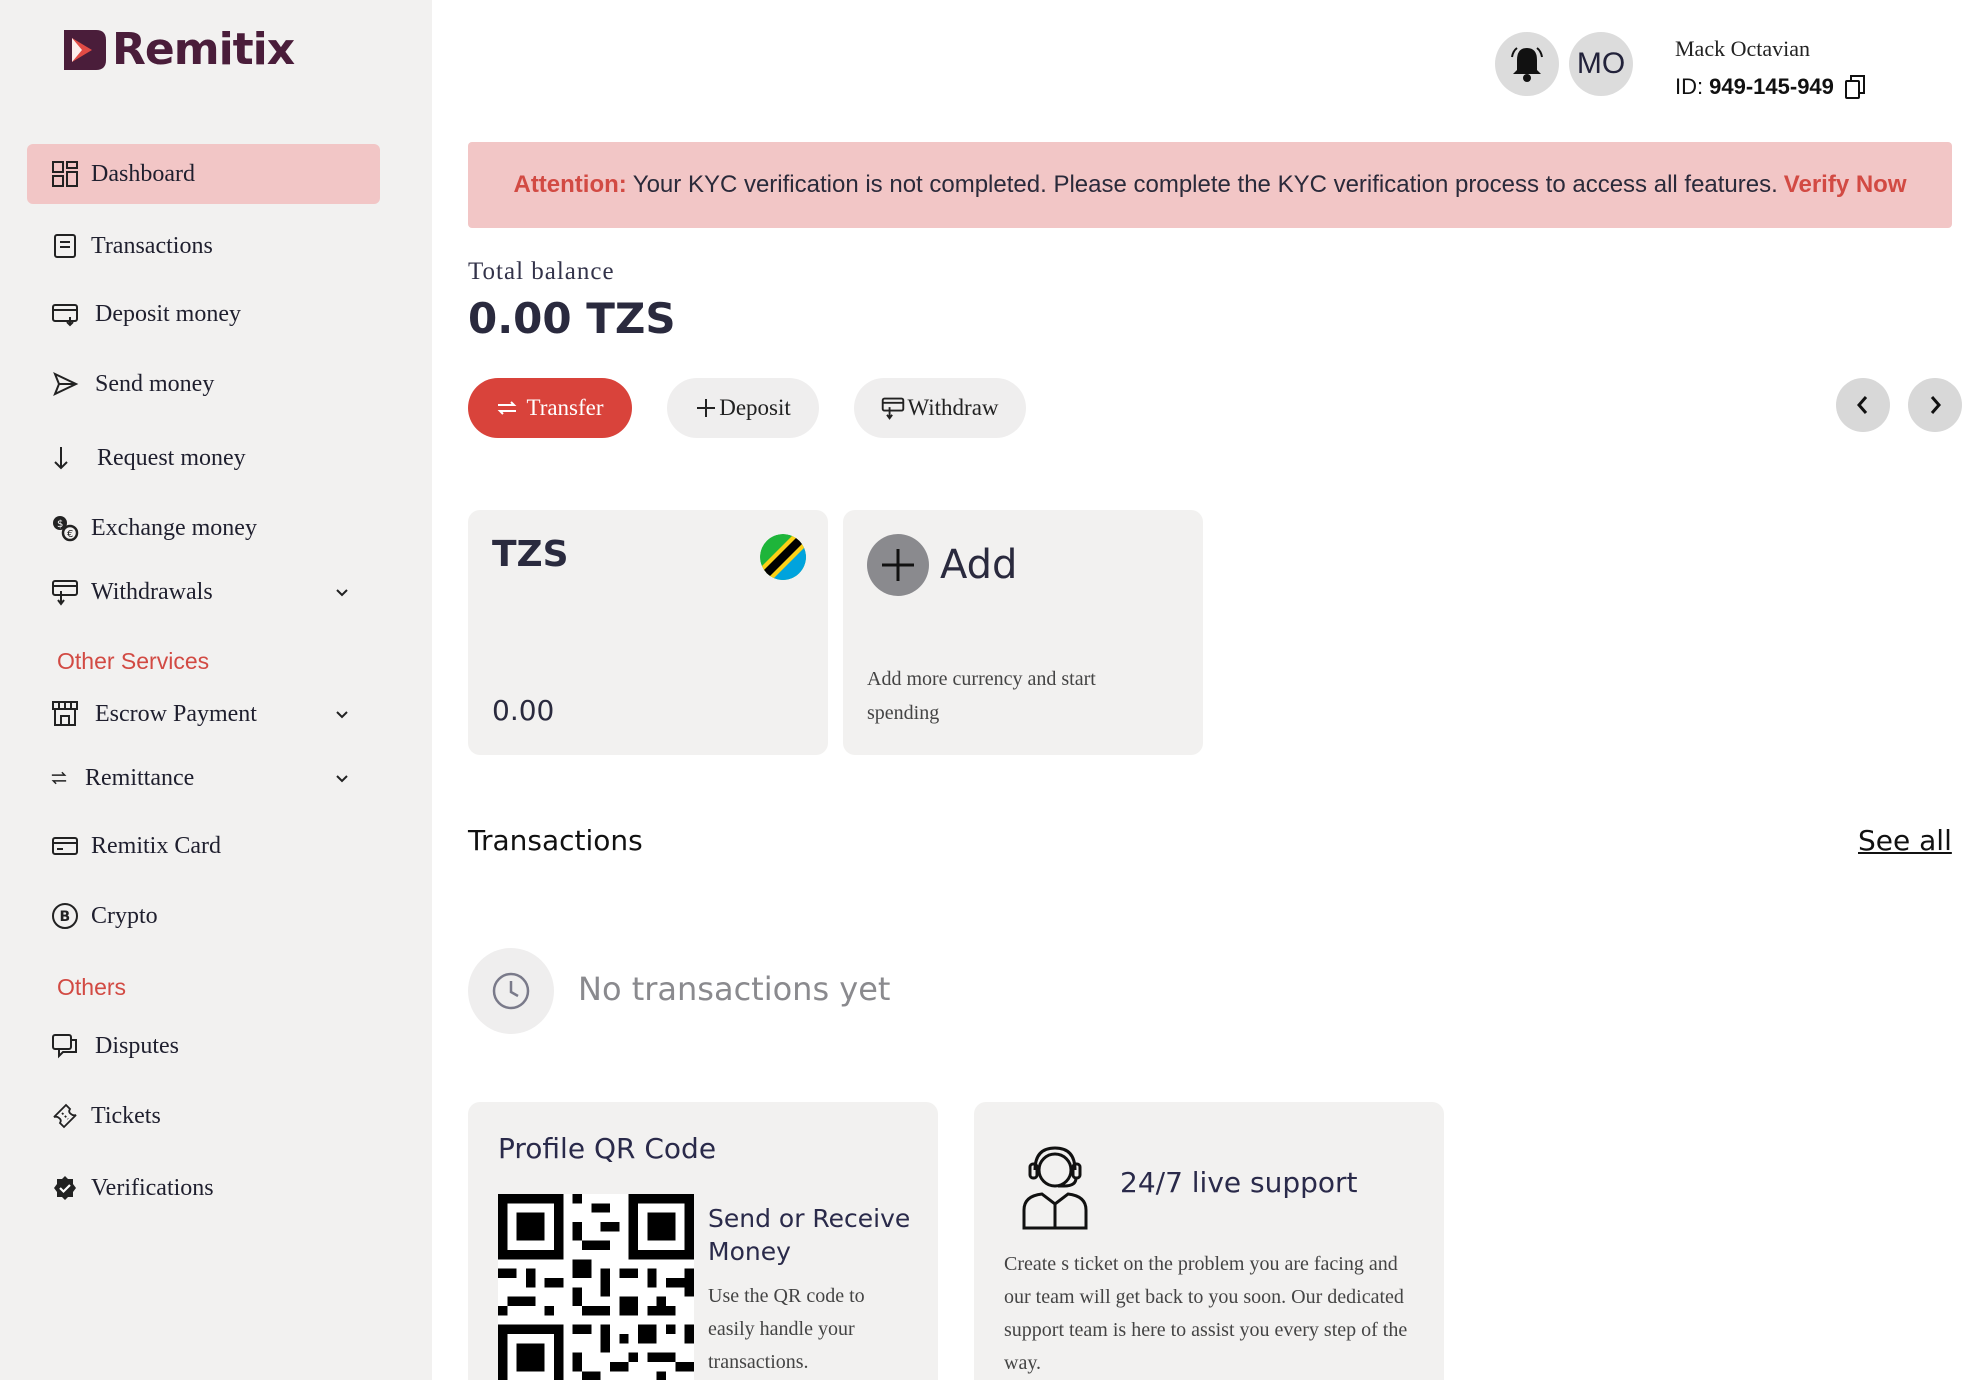  What do you see at coordinates (507, 408) in the screenshot?
I see `swap-arrows-icon` at bounding box center [507, 408].